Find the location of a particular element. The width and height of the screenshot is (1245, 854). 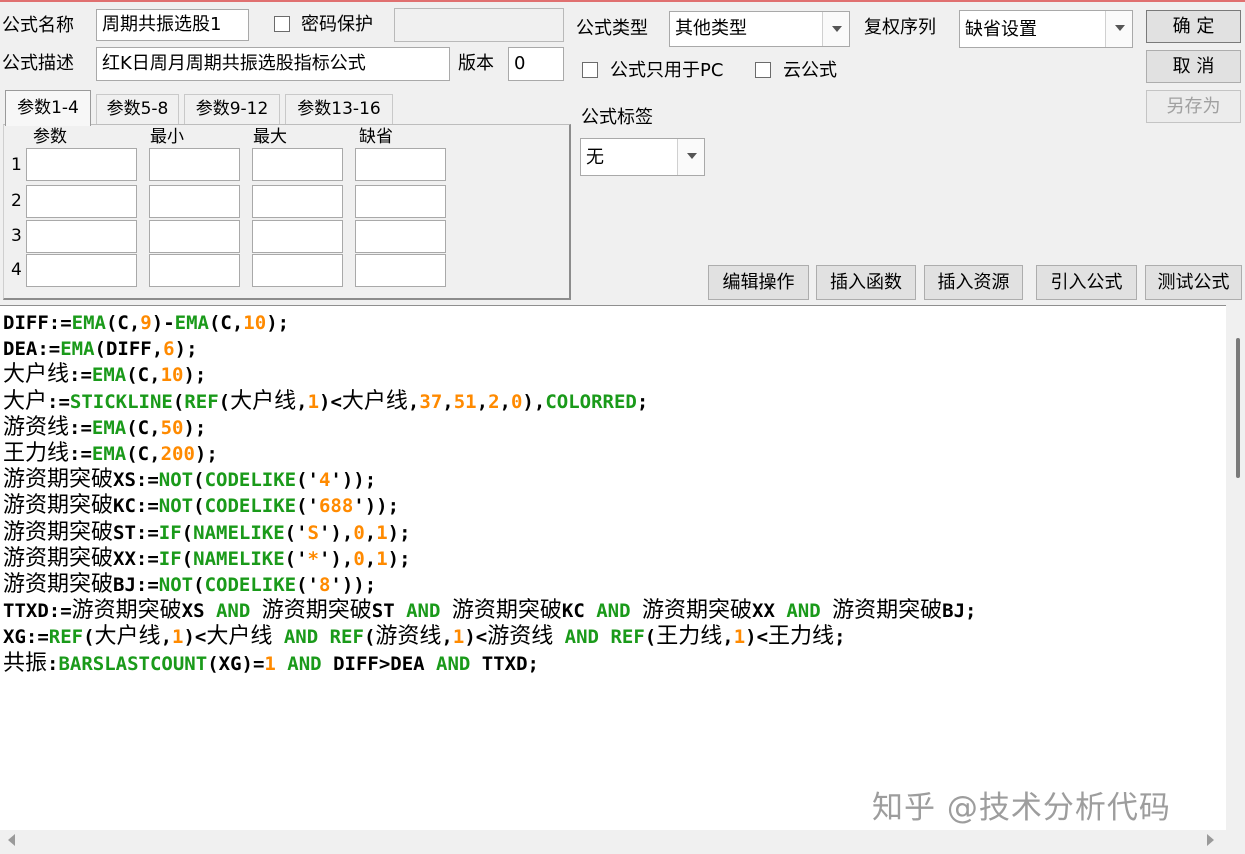

test-formula-button: 测试公式 is located at coordinates (1193, 282).